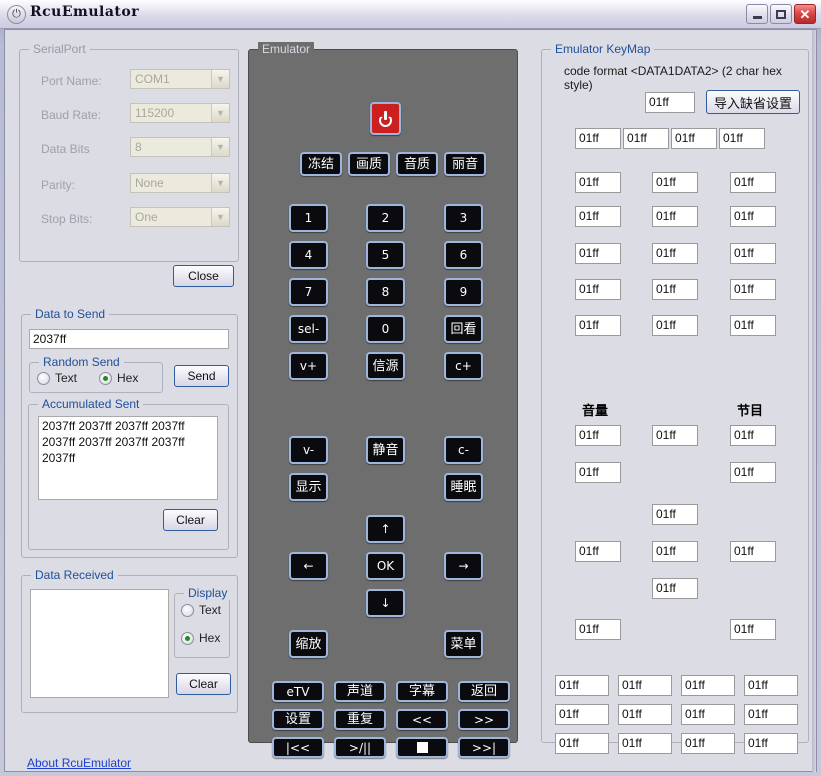 The image size is (821, 776). Describe the element at coordinates (463, 366) in the screenshot. I see `remote-key-channel-up: c+` at that location.